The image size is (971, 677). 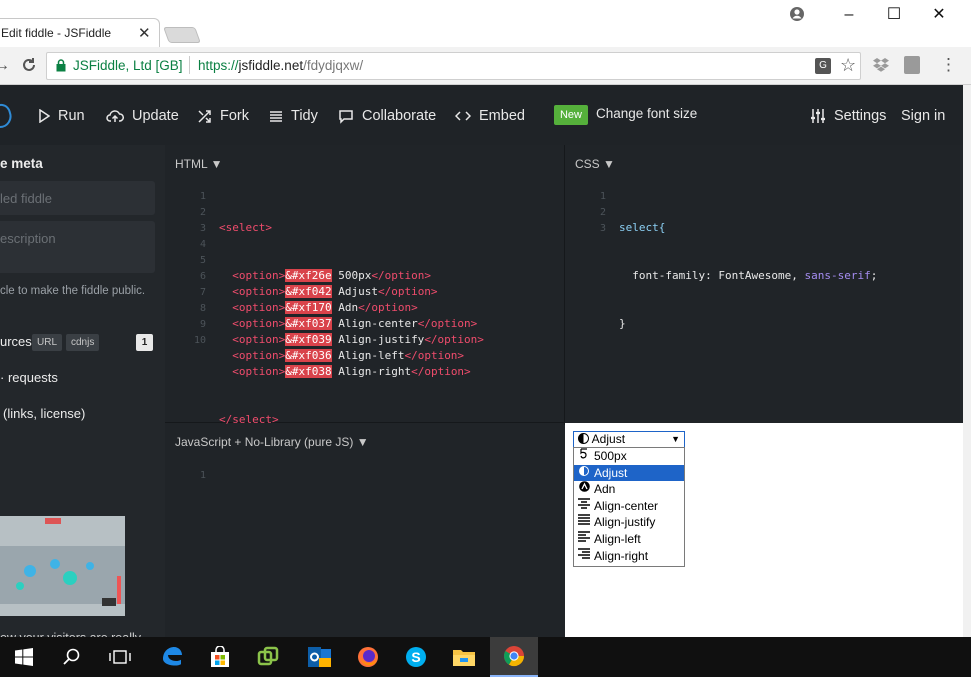 I want to click on html-panel-header: HTML ▼, so click(x=198, y=164).